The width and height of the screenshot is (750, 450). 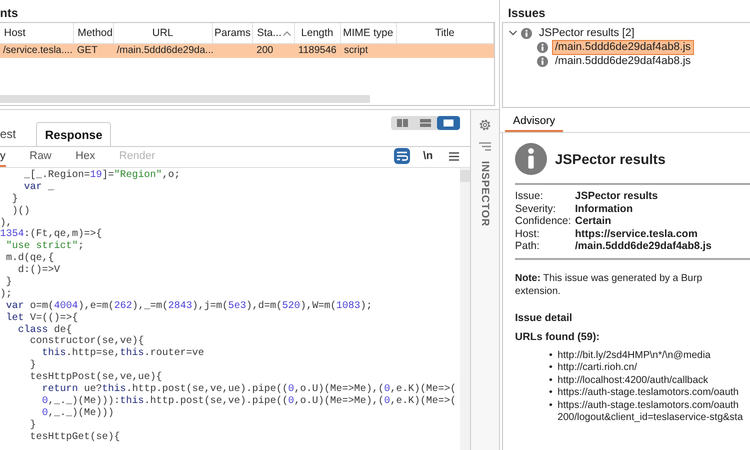 I want to click on url-item: https://auth-stage.teslamotors.com/oauth, so click(x=648, y=393).